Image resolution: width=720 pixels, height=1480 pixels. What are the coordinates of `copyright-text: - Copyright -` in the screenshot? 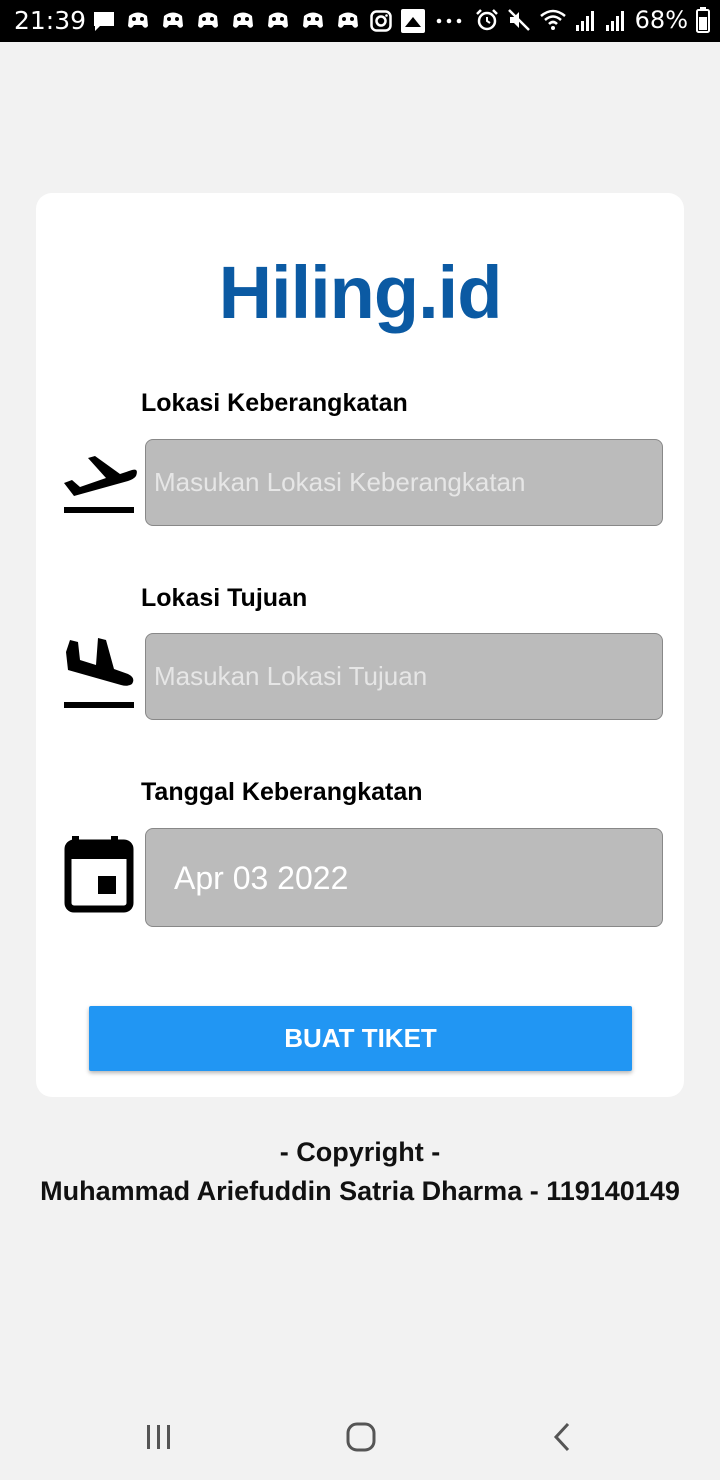 It's located at (360, 1152).